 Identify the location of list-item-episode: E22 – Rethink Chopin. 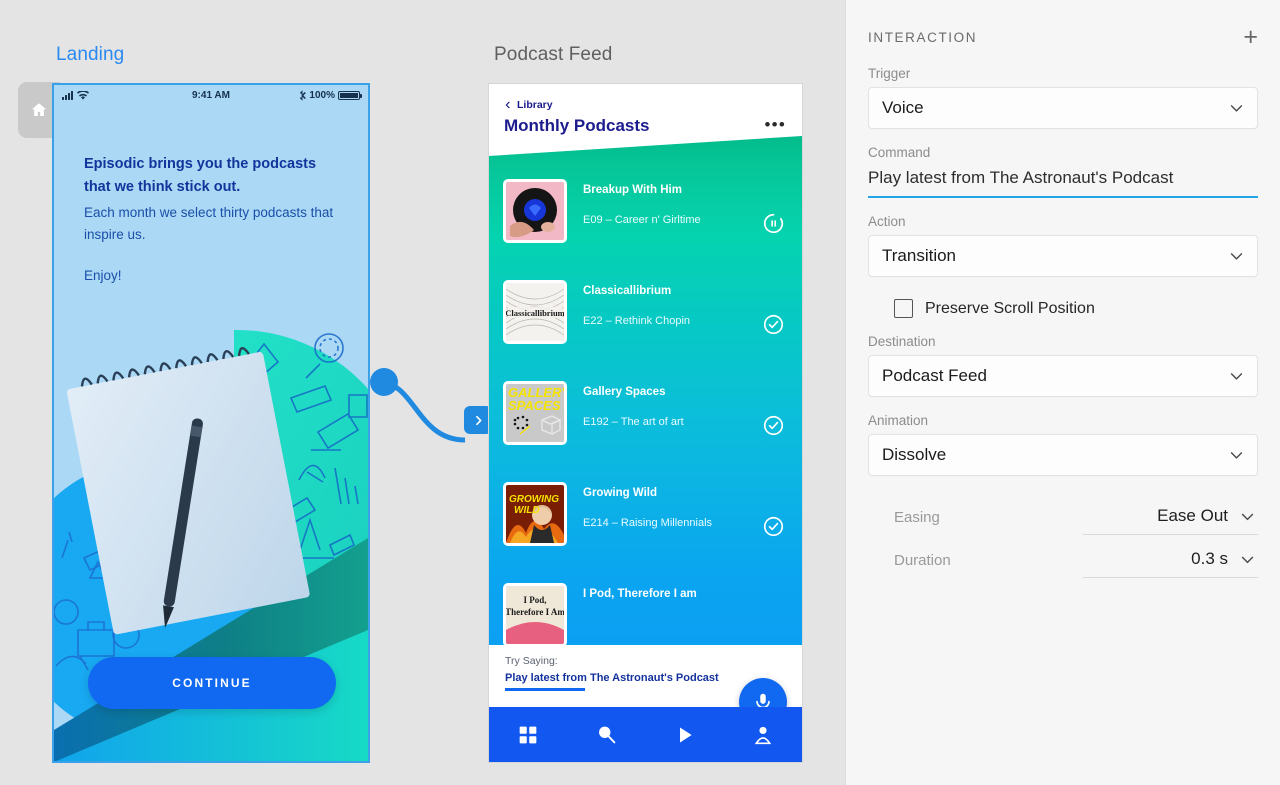
(637, 320).